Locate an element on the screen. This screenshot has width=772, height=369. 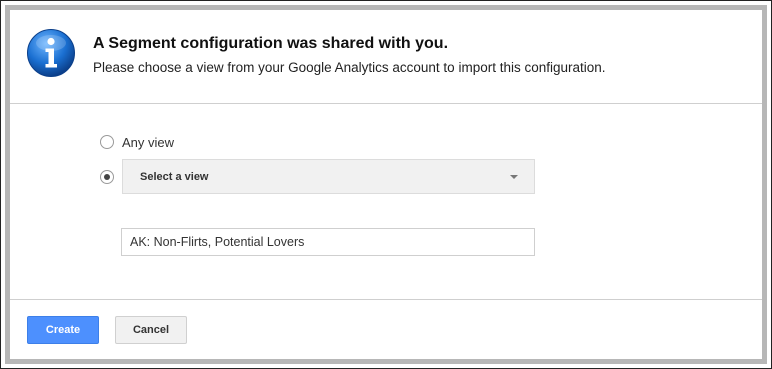
view-select-label: Select a view is located at coordinates (174, 176).